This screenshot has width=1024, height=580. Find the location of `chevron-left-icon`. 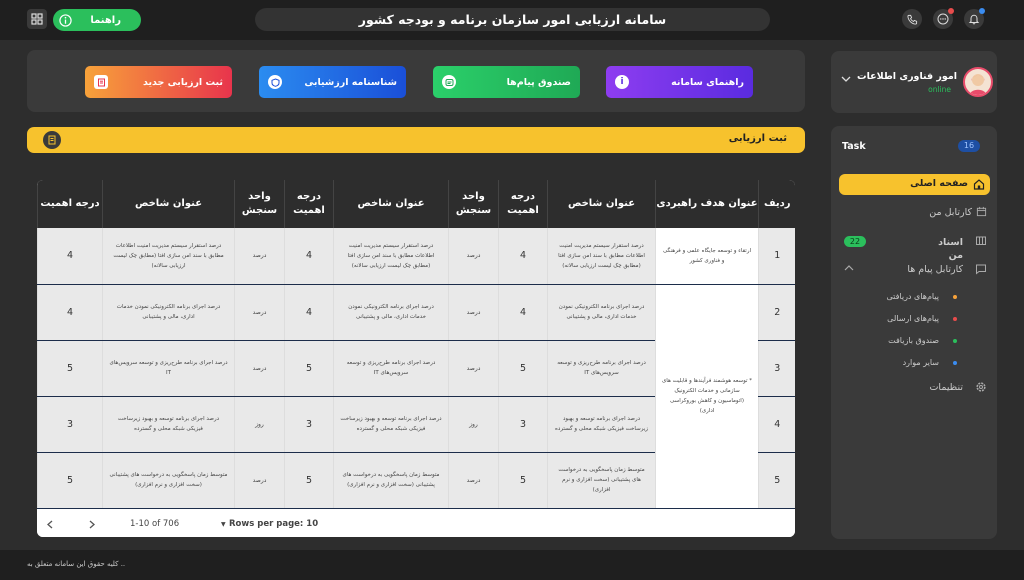

chevron-left-icon is located at coordinates (50, 524).